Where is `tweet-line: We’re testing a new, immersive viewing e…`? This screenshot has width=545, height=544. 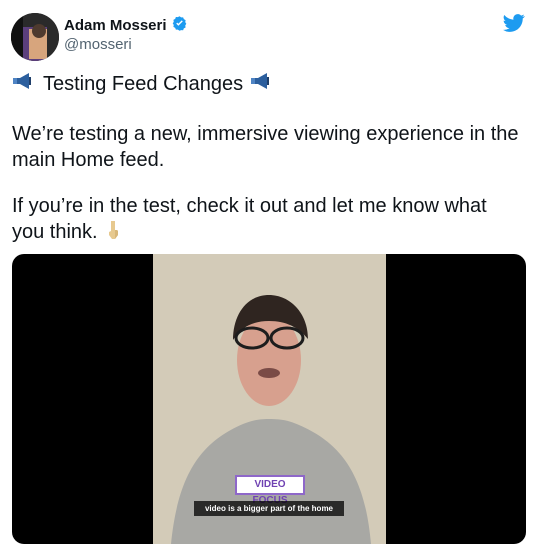 tweet-line: We’re testing a new, immersive viewing e… is located at coordinates (265, 134).